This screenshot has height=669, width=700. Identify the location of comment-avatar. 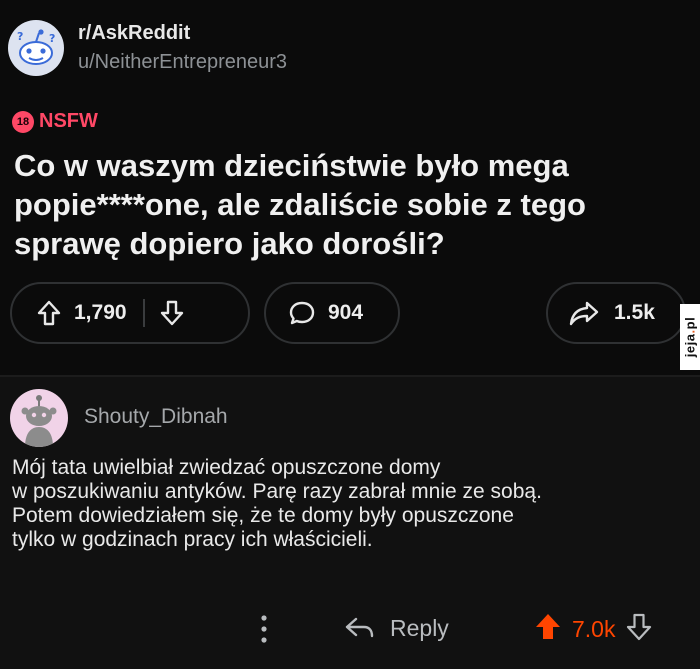
(39, 418).